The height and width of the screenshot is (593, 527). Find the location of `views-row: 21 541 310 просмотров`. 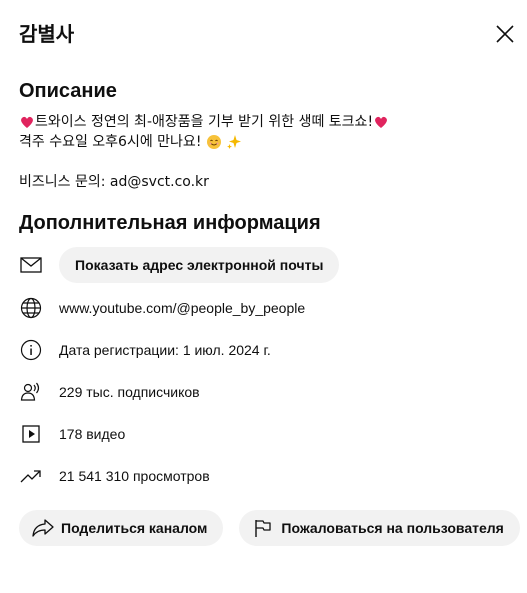

views-row: 21 541 310 просмотров is located at coordinates (114, 476).